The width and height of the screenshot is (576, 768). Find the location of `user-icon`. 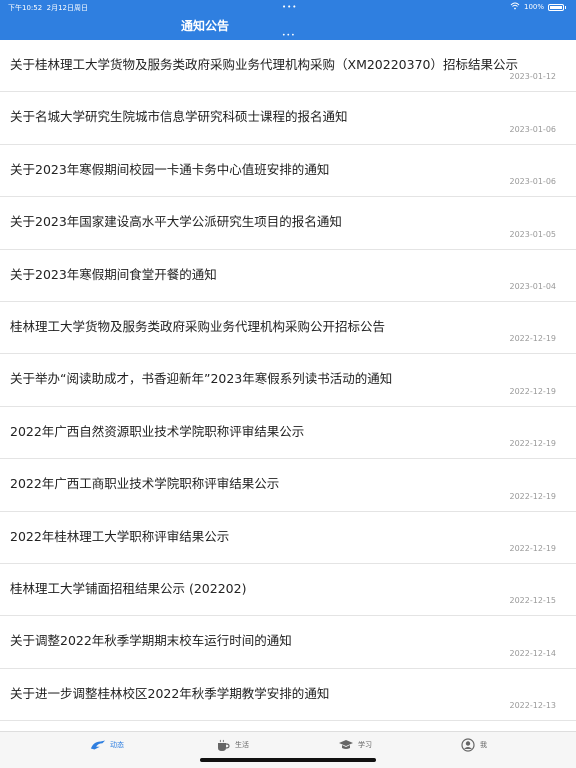

user-icon is located at coordinates (468, 745).